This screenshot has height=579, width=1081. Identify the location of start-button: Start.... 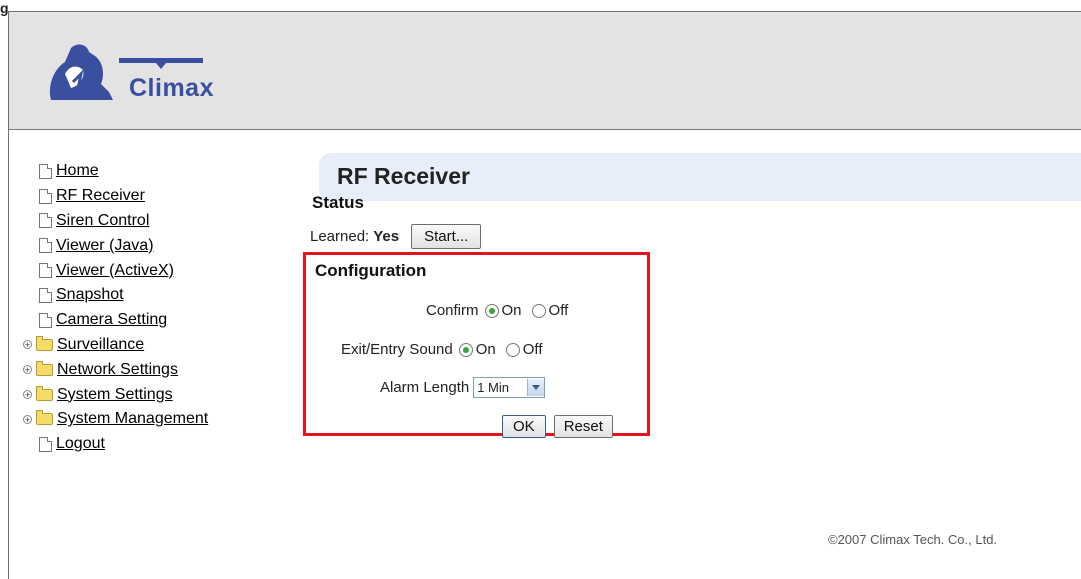
(446, 236).